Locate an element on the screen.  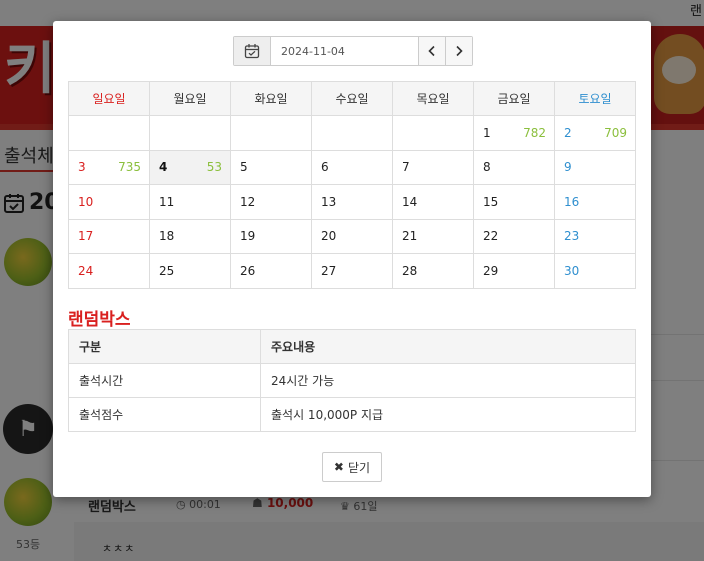
calendar-day-cell: 6 is located at coordinates (352, 167).